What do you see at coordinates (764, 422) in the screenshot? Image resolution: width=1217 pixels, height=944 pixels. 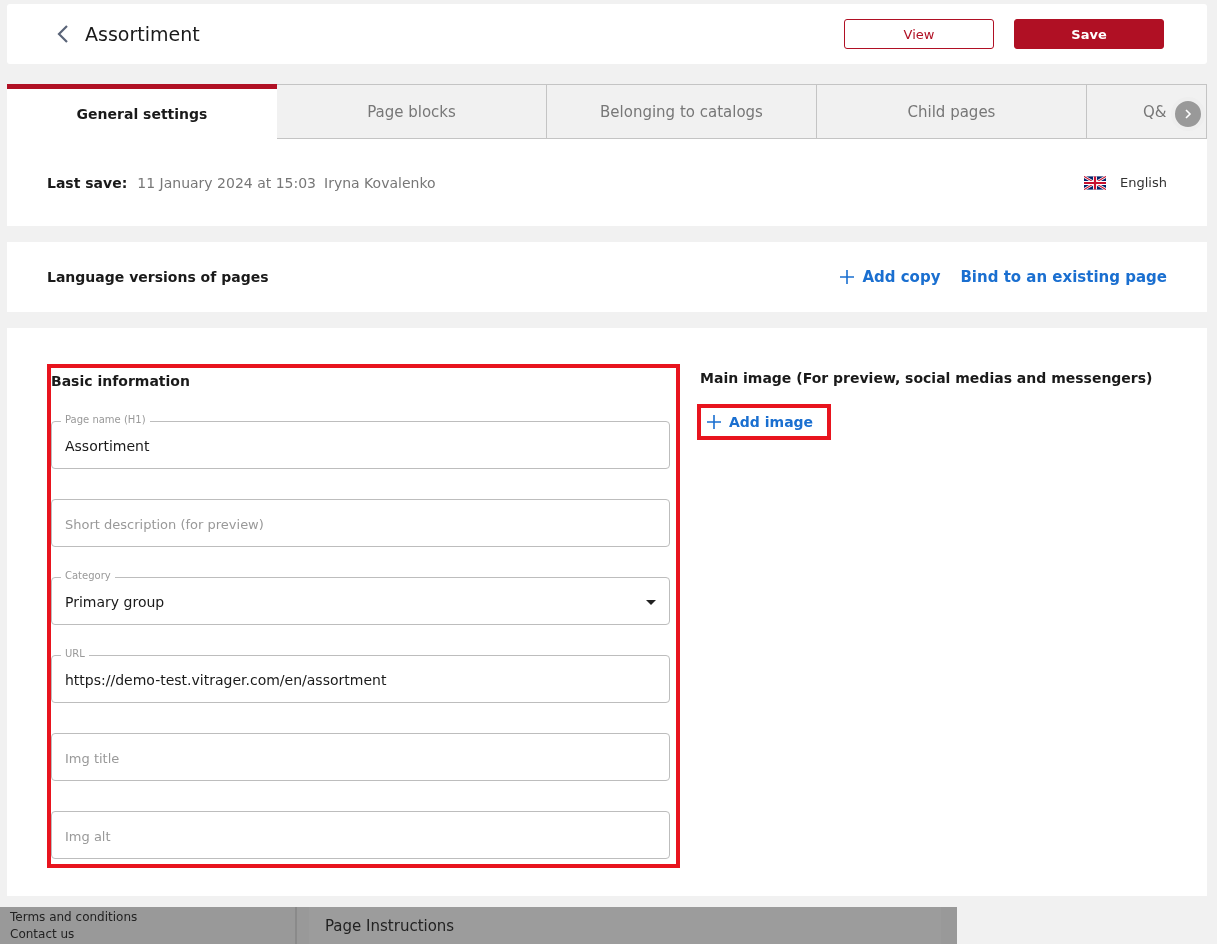 I see `add-image-button: Add image` at bounding box center [764, 422].